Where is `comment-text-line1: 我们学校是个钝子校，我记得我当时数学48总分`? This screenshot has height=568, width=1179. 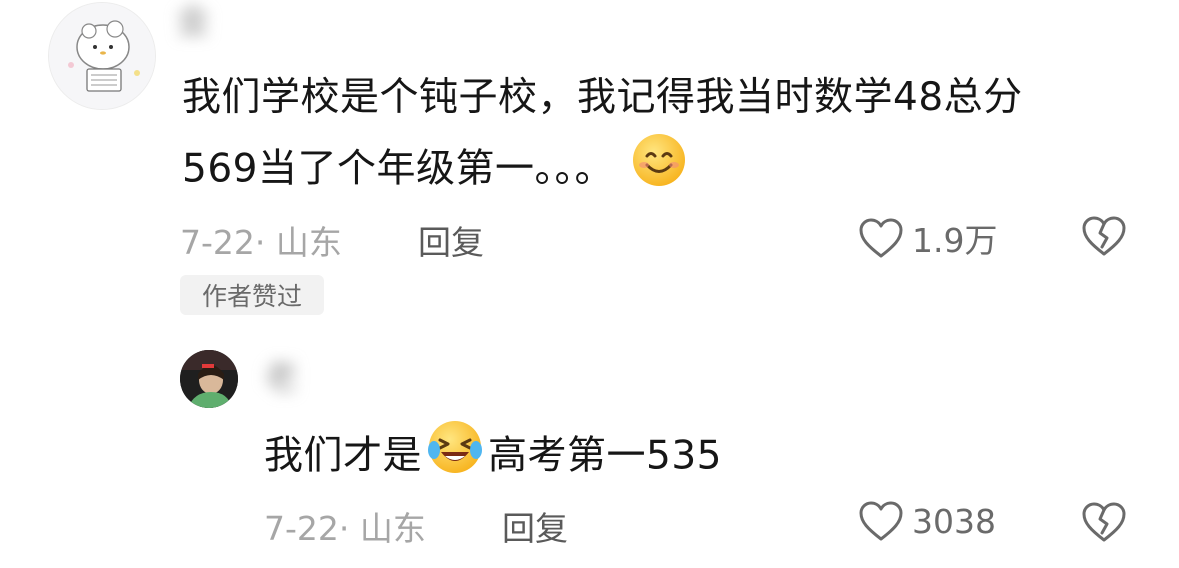
comment-text-line1: 我们学校是个钝子校，我记得我当时数学48总分 is located at coordinates (602, 97).